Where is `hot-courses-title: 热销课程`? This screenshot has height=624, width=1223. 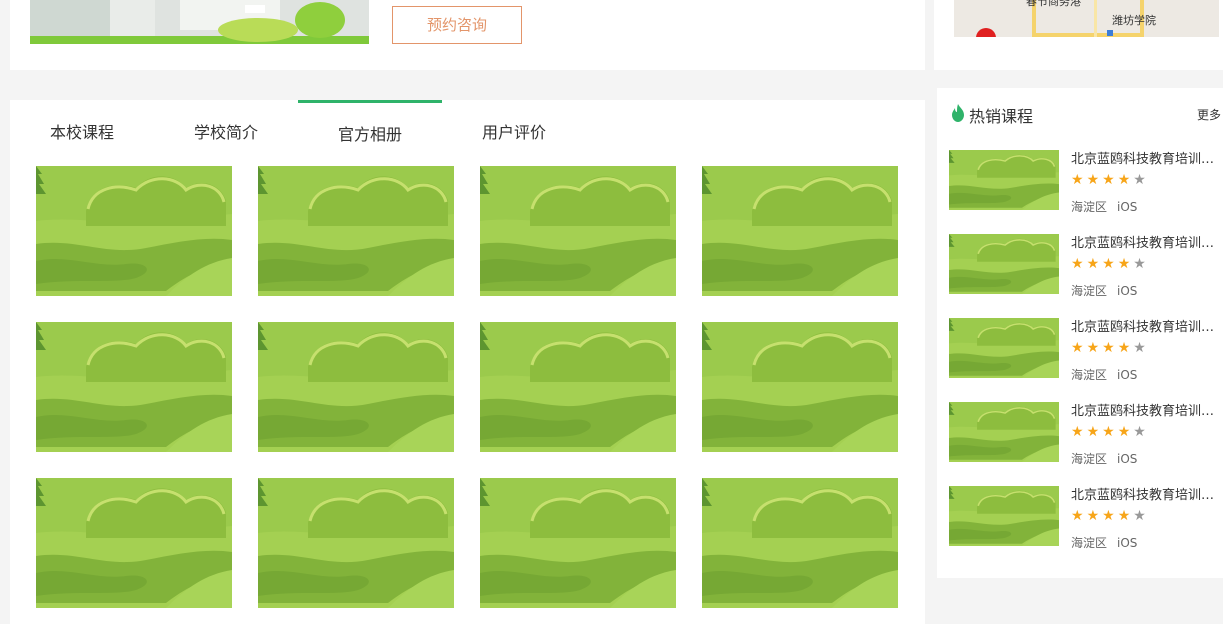 hot-courses-title: 热销课程 is located at coordinates (1001, 116).